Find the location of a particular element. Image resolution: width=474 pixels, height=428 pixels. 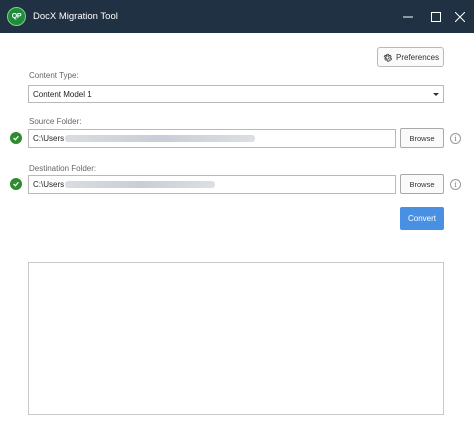

source-folder-input: C:\Users is located at coordinates (212, 138).